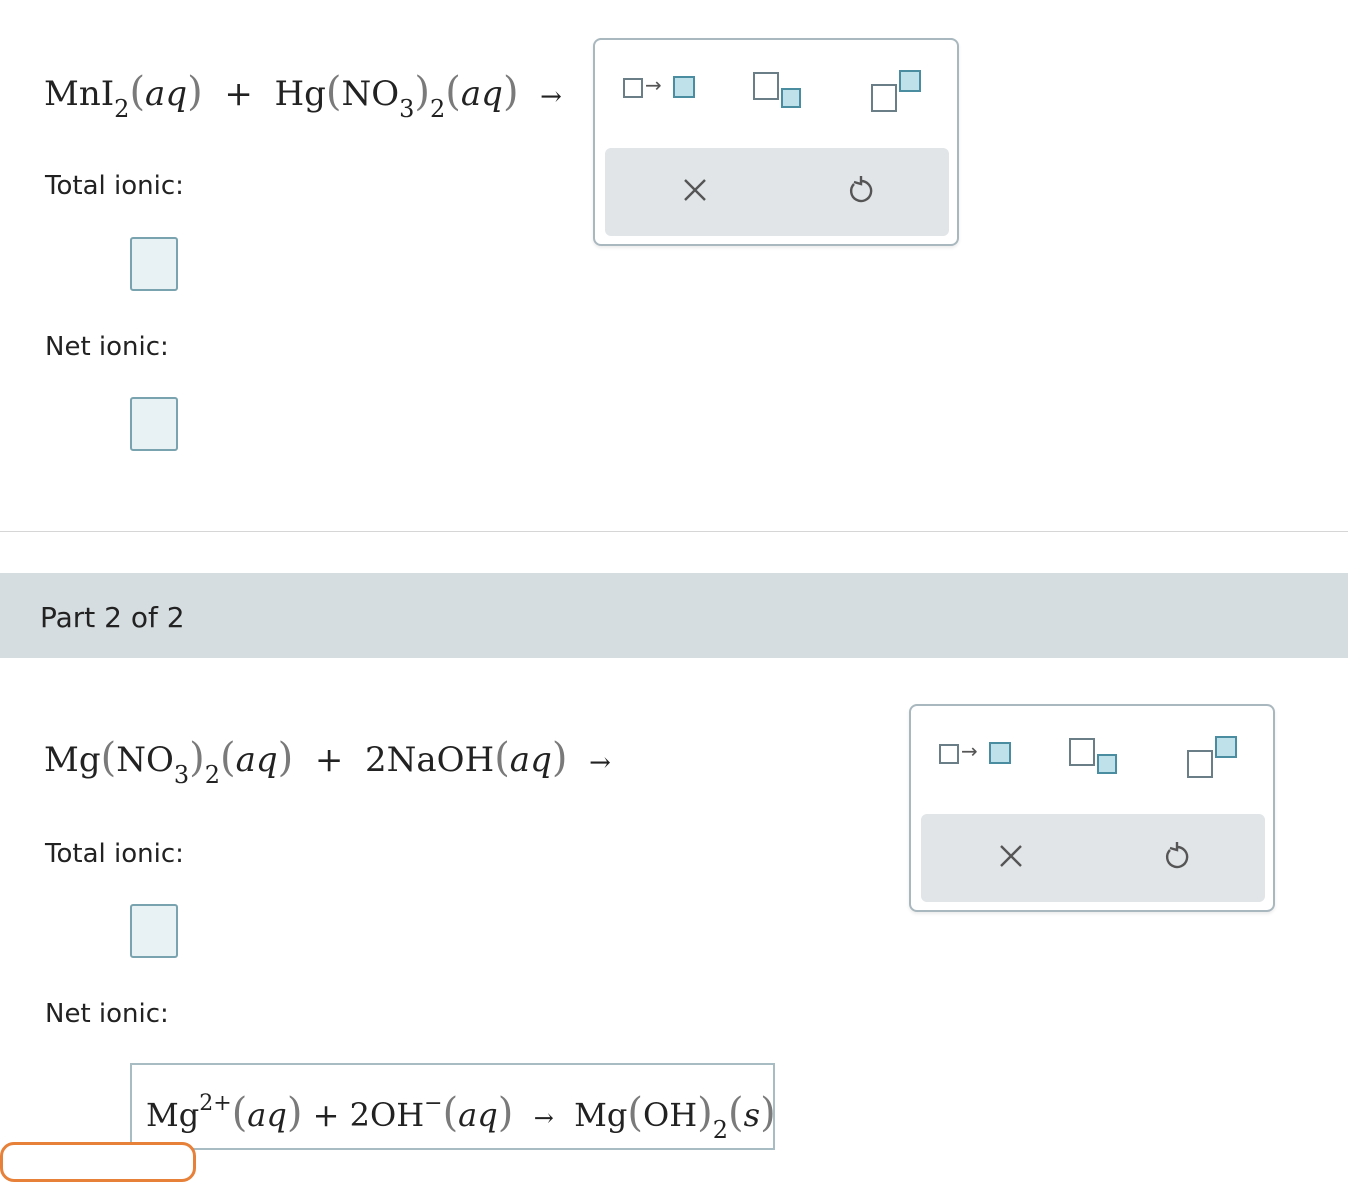 The width and height of the screenshot is (1348, 1182). I want to click on total-ionic-label: Total ionic:, so click(114, 186).